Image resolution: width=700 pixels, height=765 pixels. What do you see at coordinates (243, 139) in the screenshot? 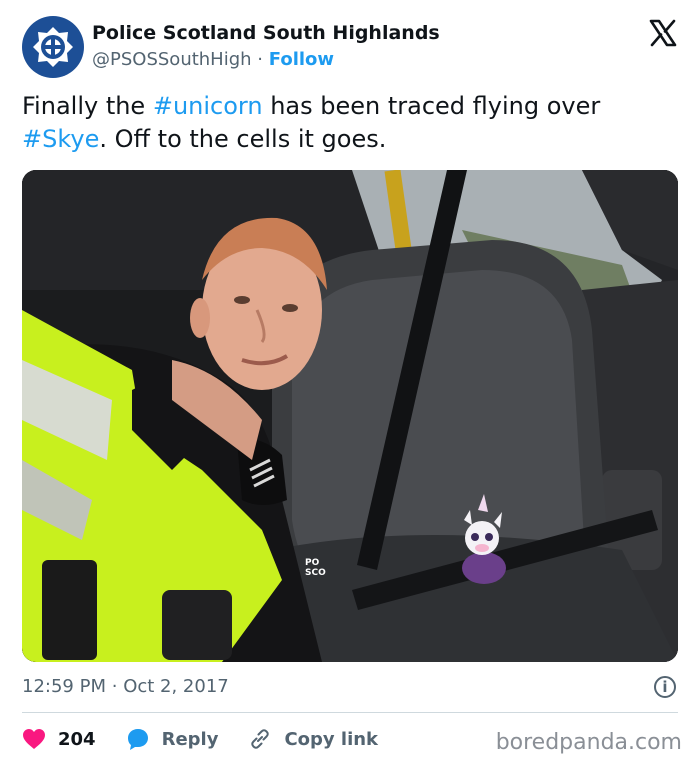
I see `tweet-text-part: . Off to the cells it goes.` at bounding box center [243, 139].